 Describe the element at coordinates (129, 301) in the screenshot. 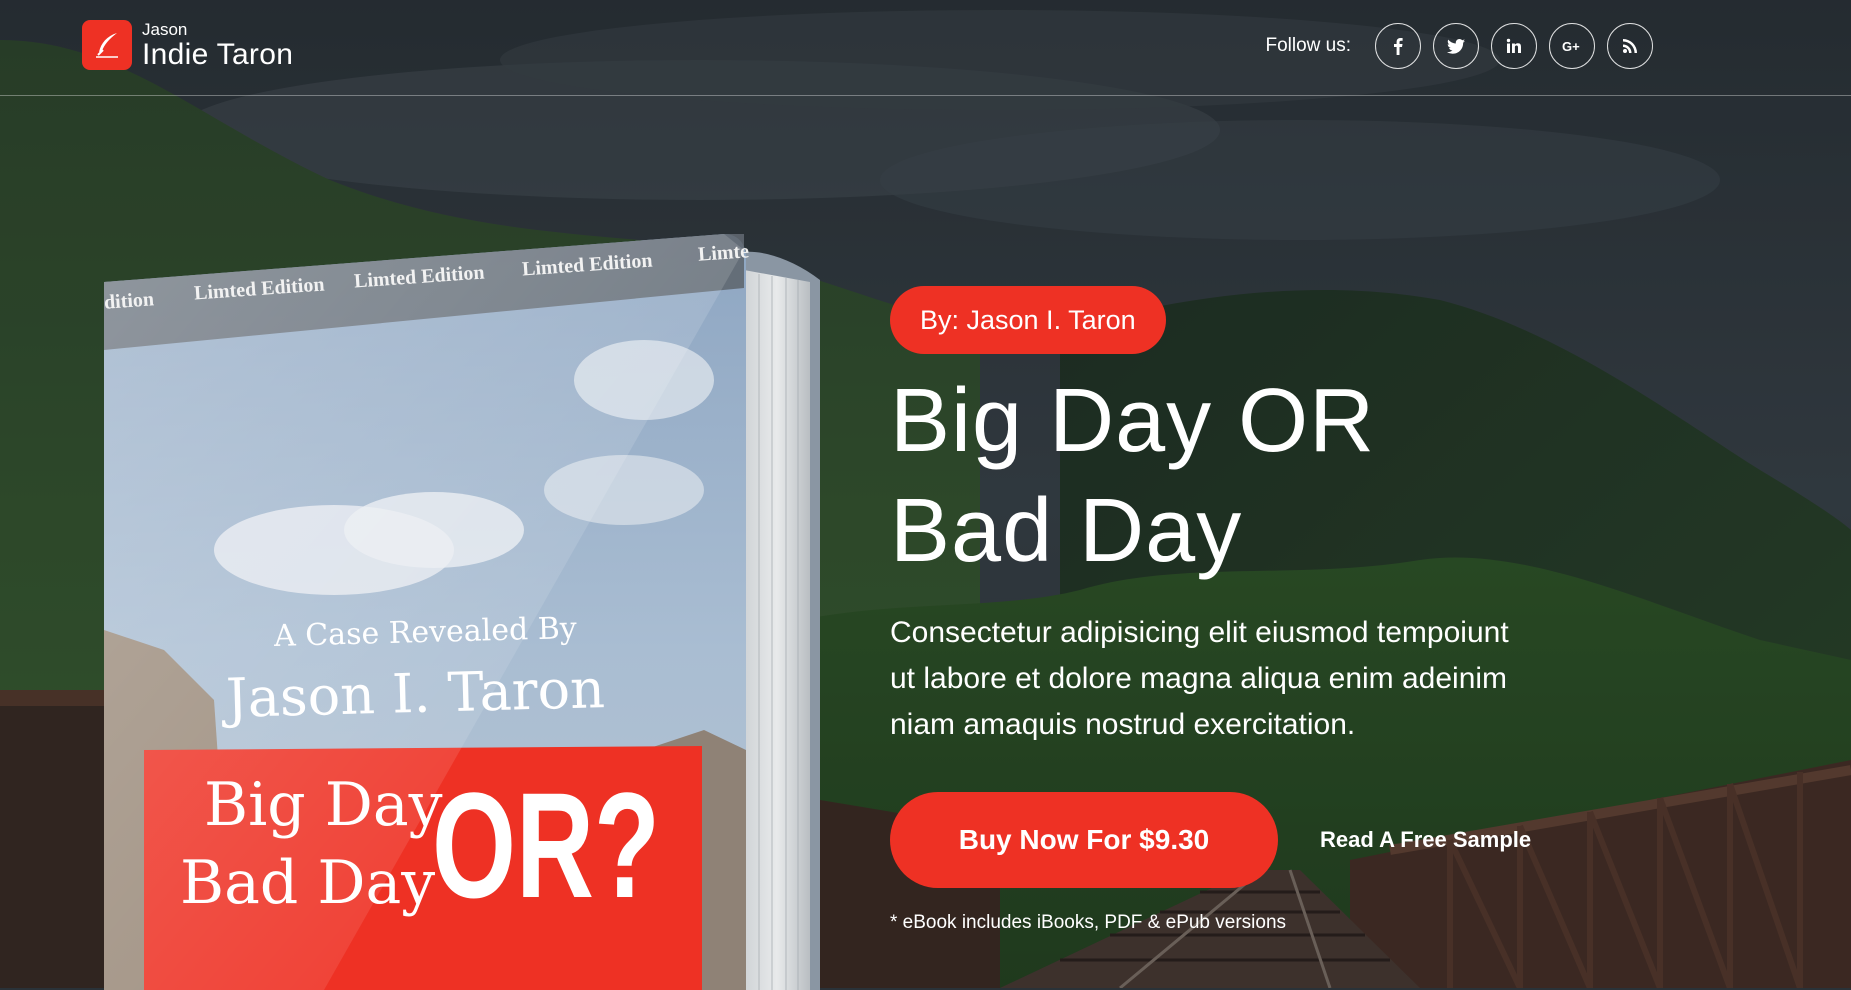

I see `book-band-label: dition` at that location.